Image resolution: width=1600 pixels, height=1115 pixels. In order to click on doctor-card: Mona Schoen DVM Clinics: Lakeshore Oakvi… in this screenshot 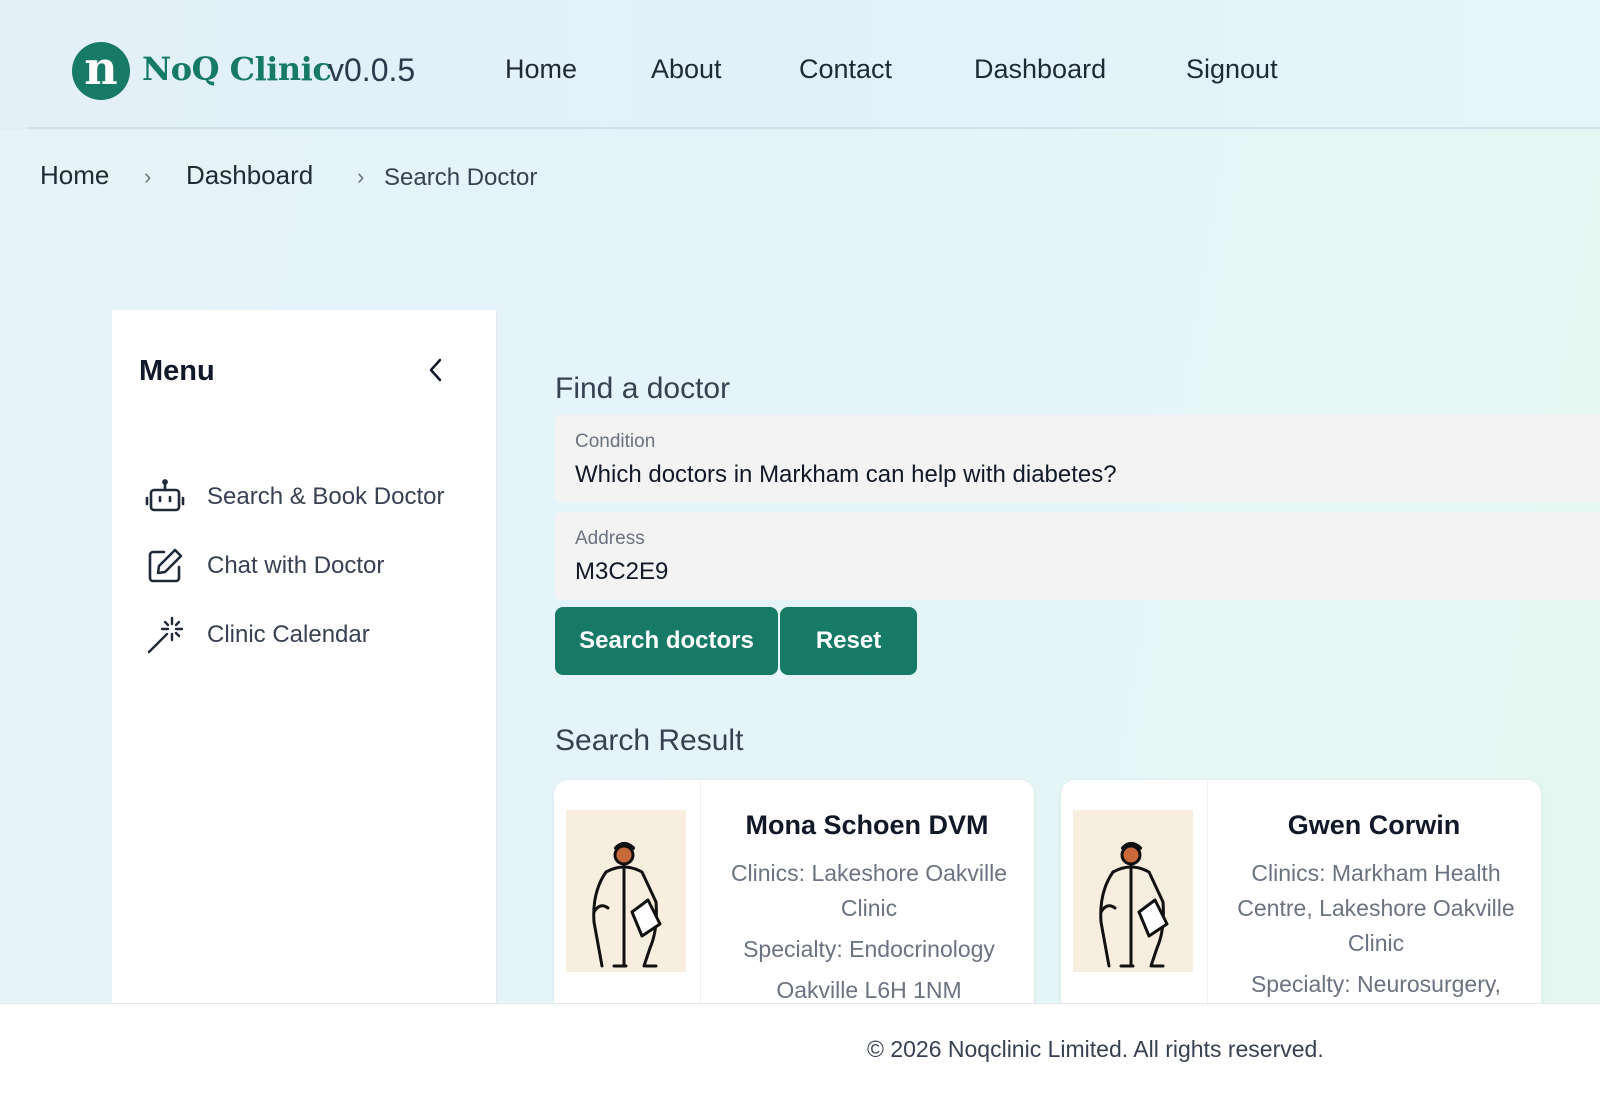, I will do `click(794, 900)`.